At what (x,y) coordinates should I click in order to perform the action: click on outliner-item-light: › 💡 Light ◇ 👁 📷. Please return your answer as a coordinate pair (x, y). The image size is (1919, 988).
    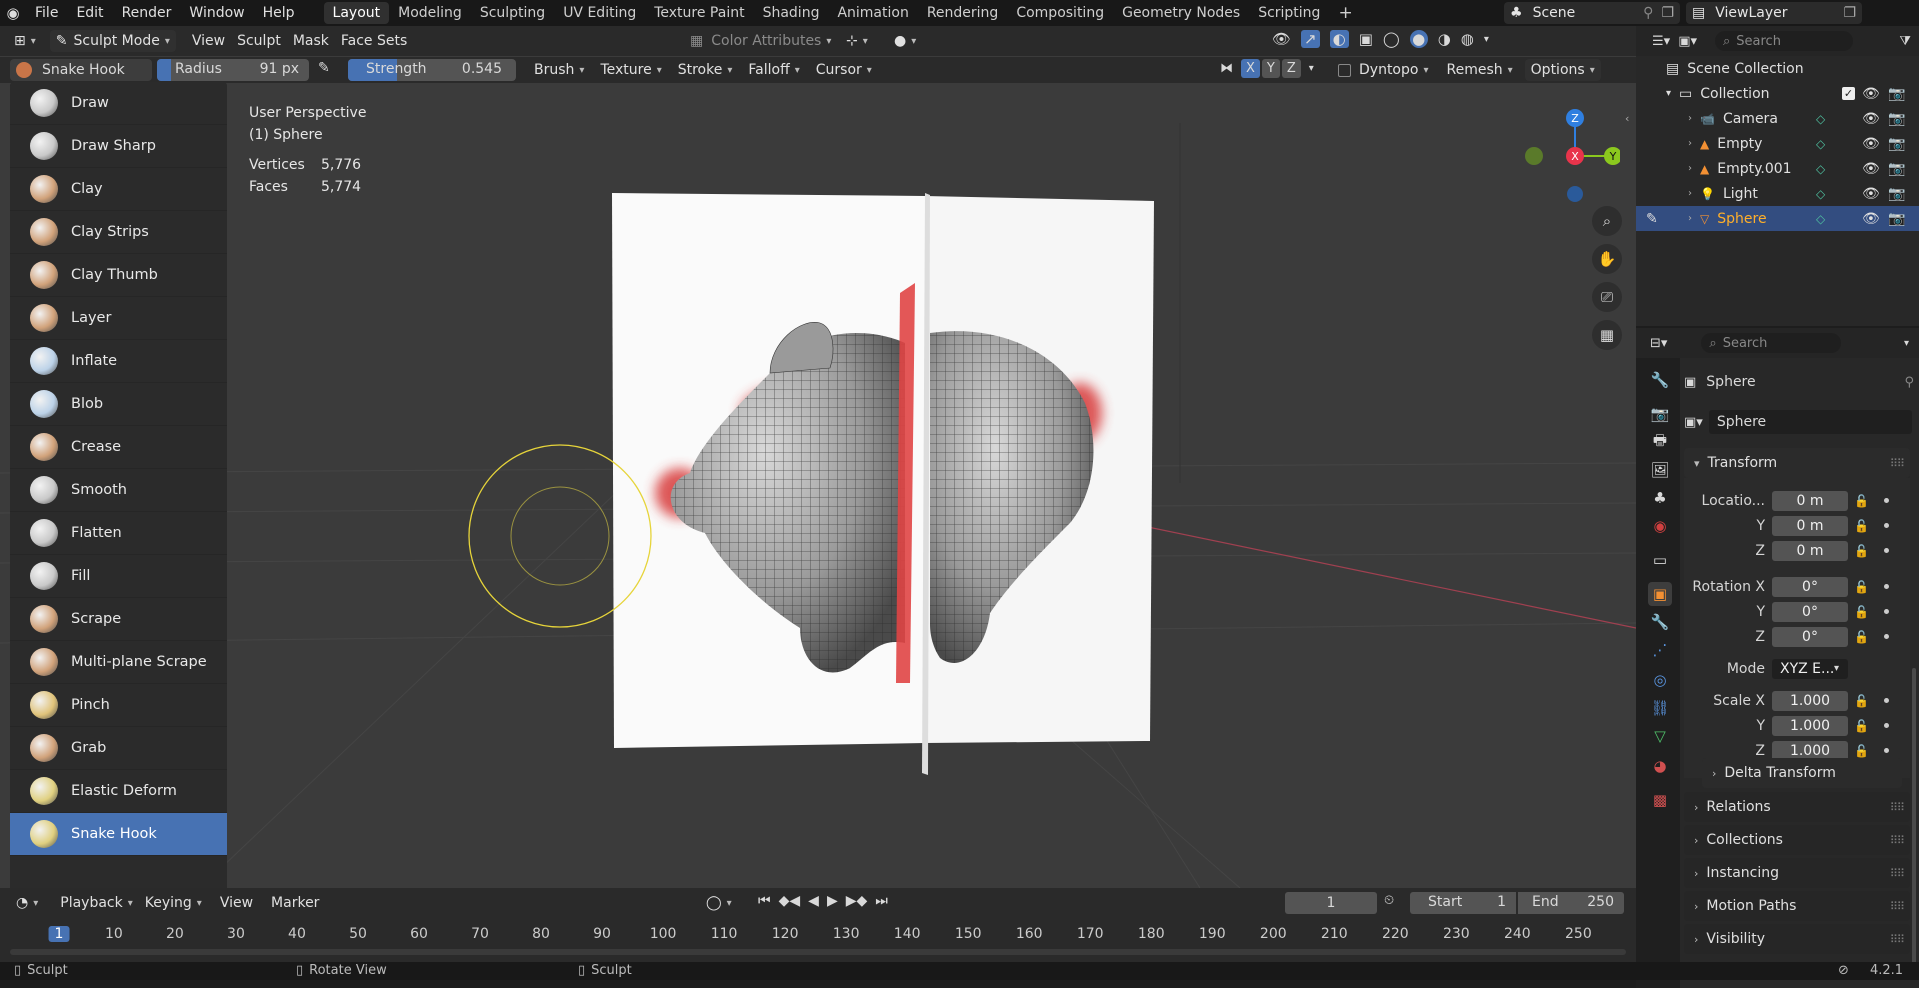
    Looking at the image, I should click on (1777, 193).